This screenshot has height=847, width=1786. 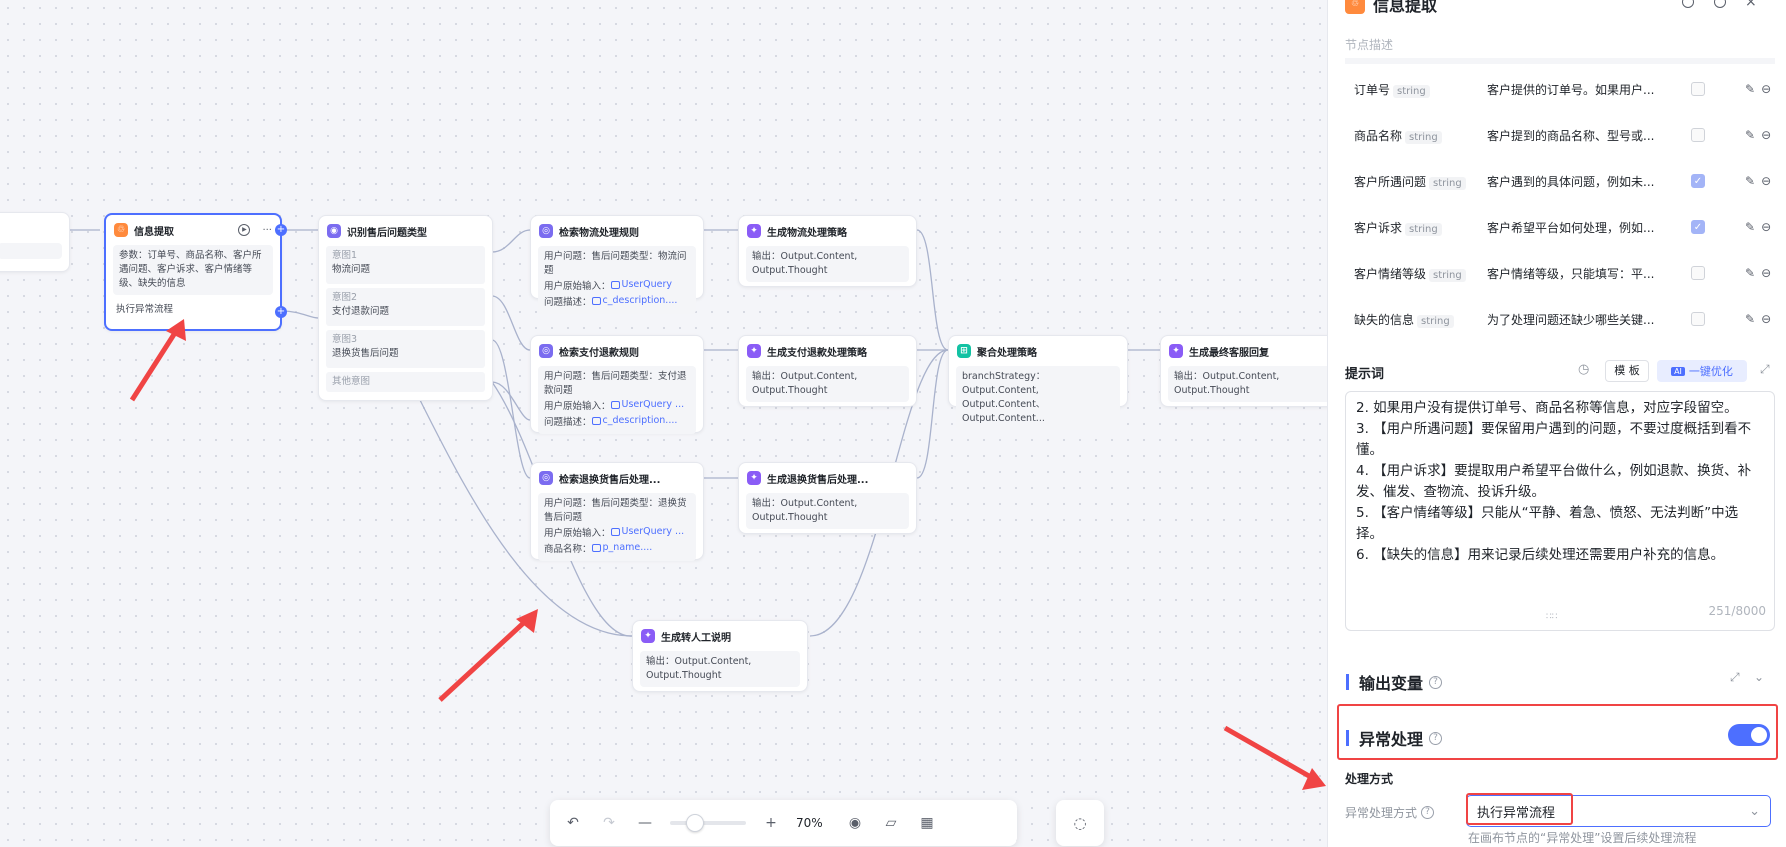 What do you see at coordinates (1563, 228) in the screenshot?
I see `param-row: 客户诉求 string 客户希望平台如何处理，例如... ✓ ✎ ⊖` at bounding box center [1563, 228].